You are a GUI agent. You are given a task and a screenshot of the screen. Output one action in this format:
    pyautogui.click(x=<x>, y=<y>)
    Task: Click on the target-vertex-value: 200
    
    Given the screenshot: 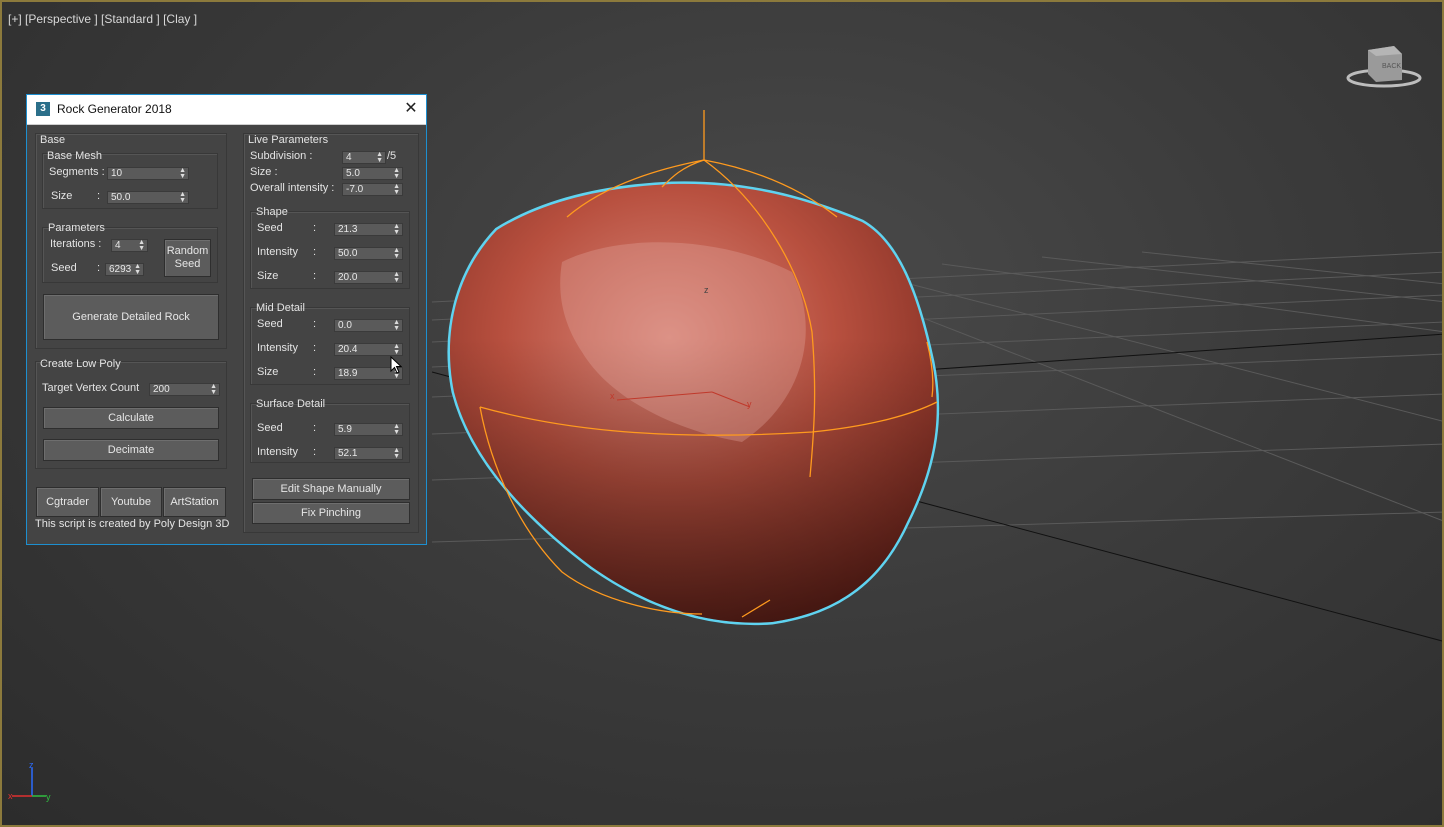 What is the action you would take?
    pyautogui.click(x=161, y=390)
    